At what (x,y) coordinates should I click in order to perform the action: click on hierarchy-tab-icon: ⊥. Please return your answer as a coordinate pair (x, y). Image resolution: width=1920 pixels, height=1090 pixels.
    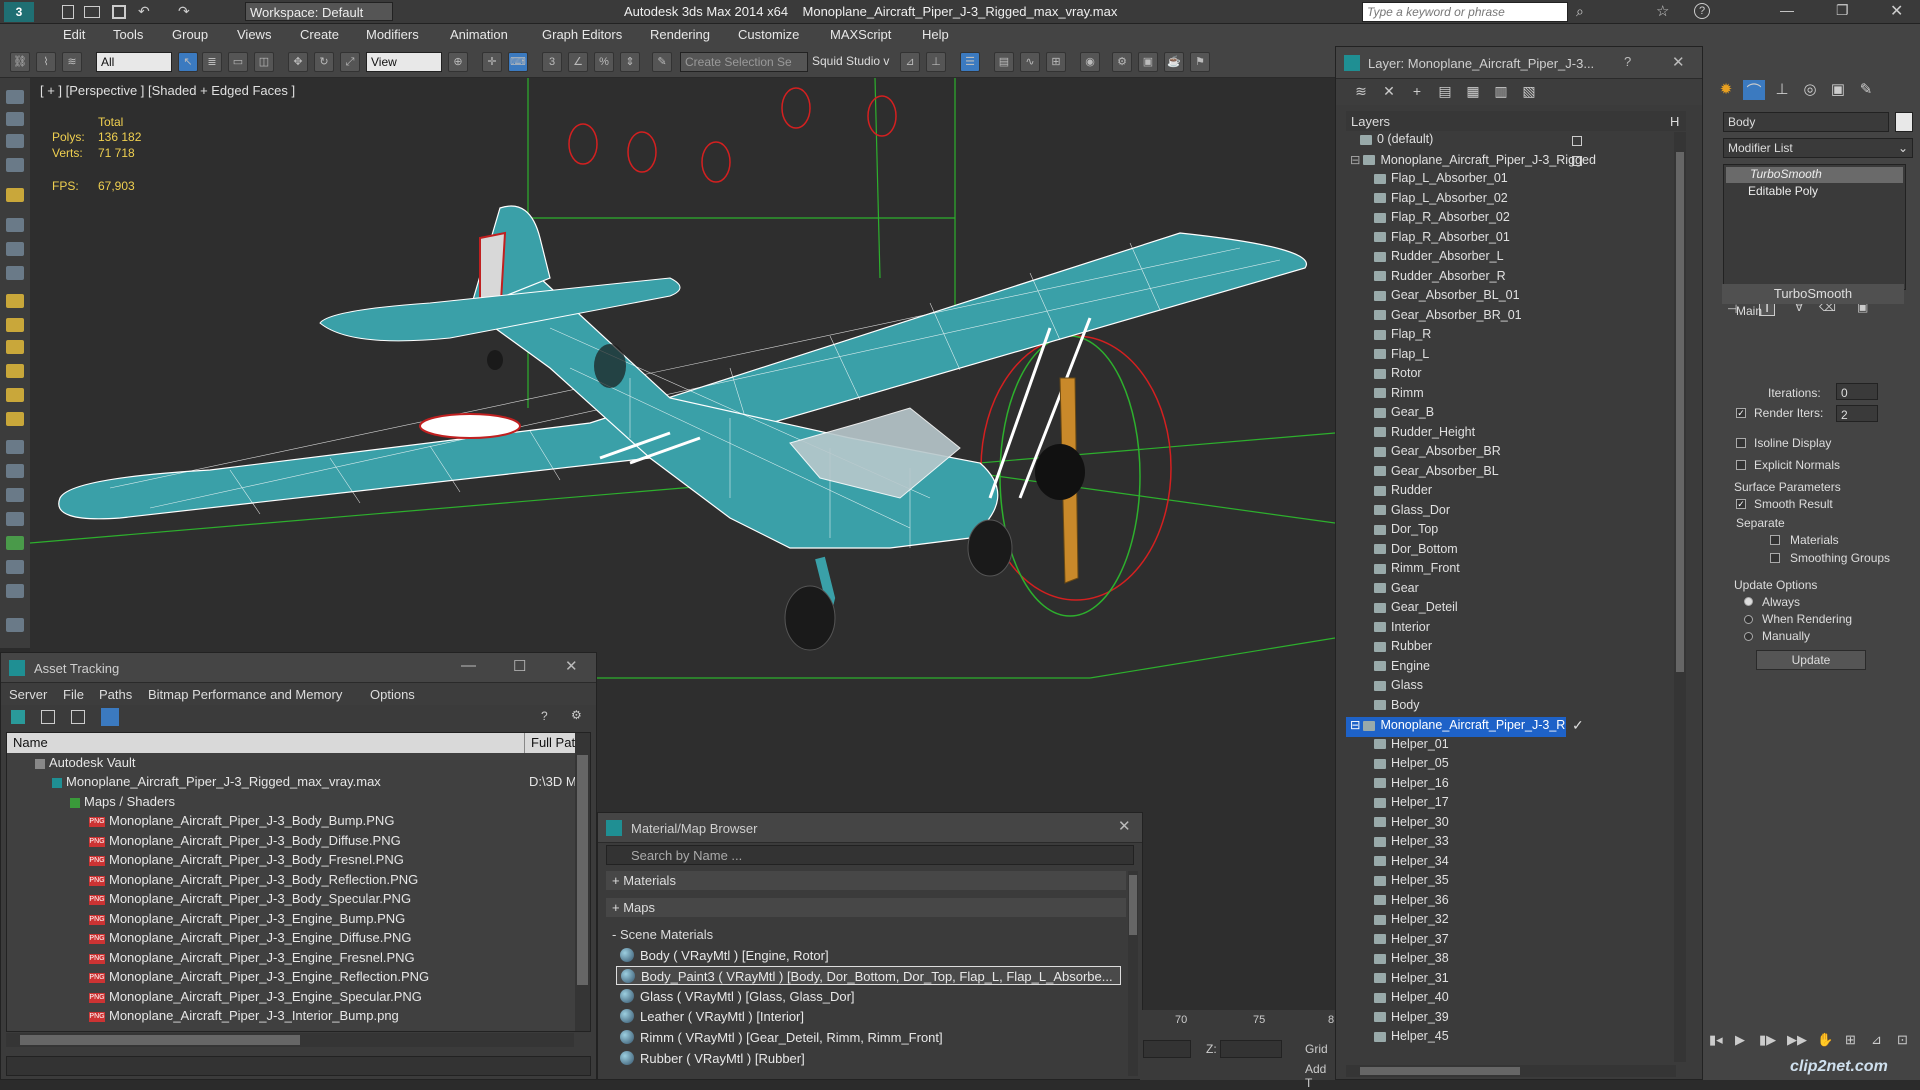
    Looking at the image, I should click on (1782, 90).